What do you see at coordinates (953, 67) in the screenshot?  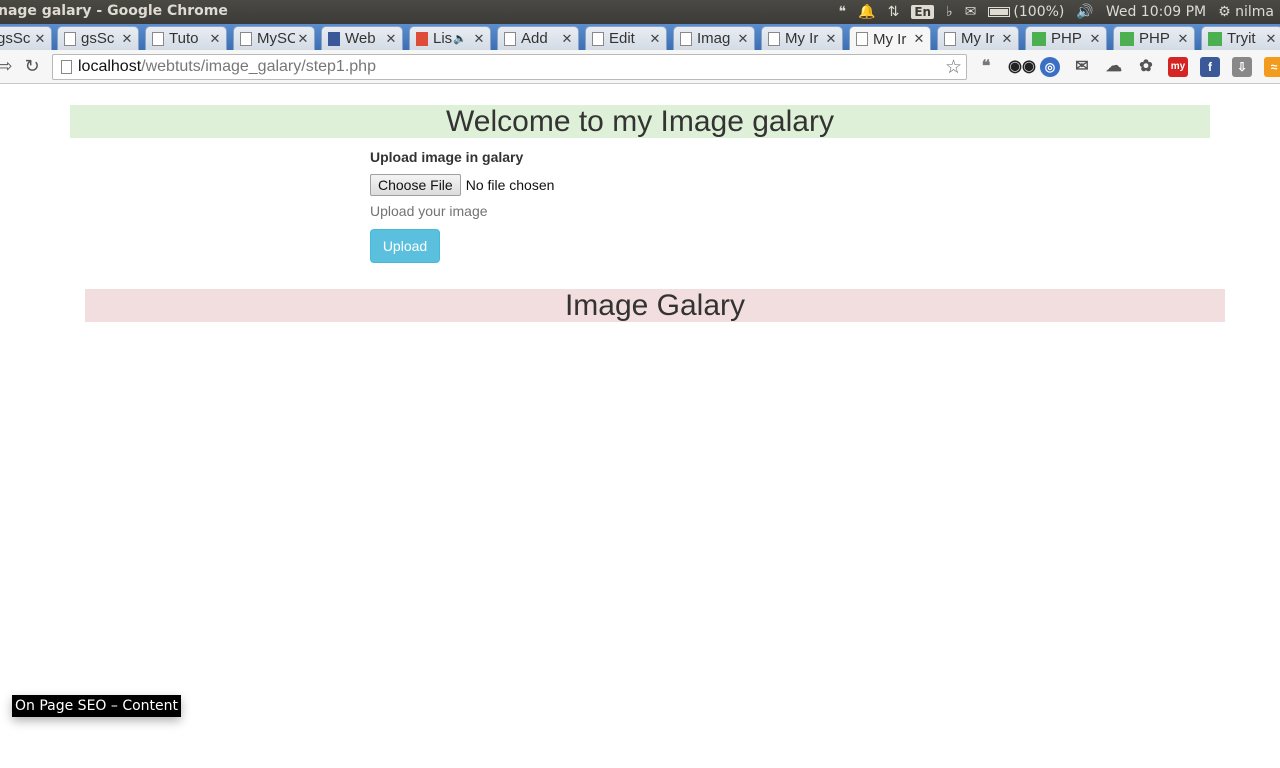 I see `bookmark-star-icon: ☆` at bounding box center [953, 67].